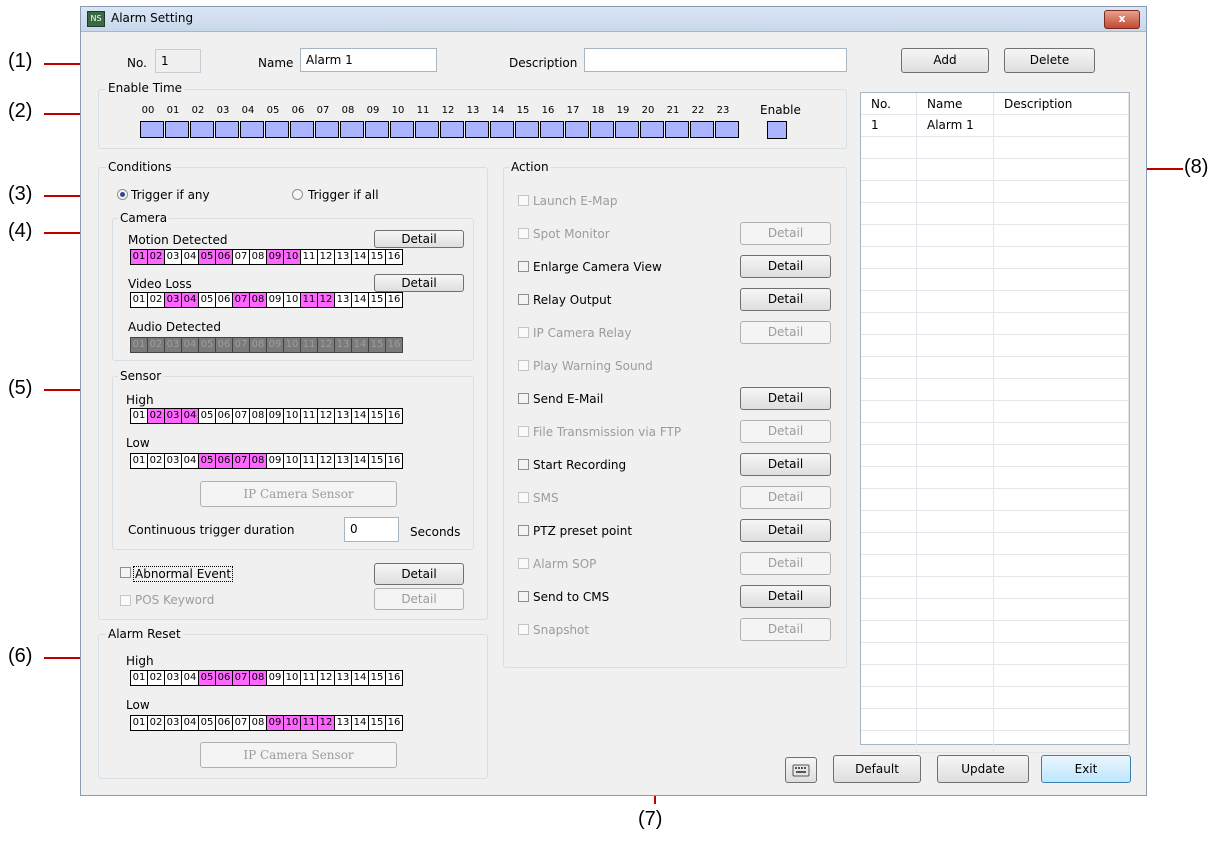  What do you see at coordinates (241, 678) in the screenshot?
I see `channel-cell: 07` at bounding box center [241, 678].